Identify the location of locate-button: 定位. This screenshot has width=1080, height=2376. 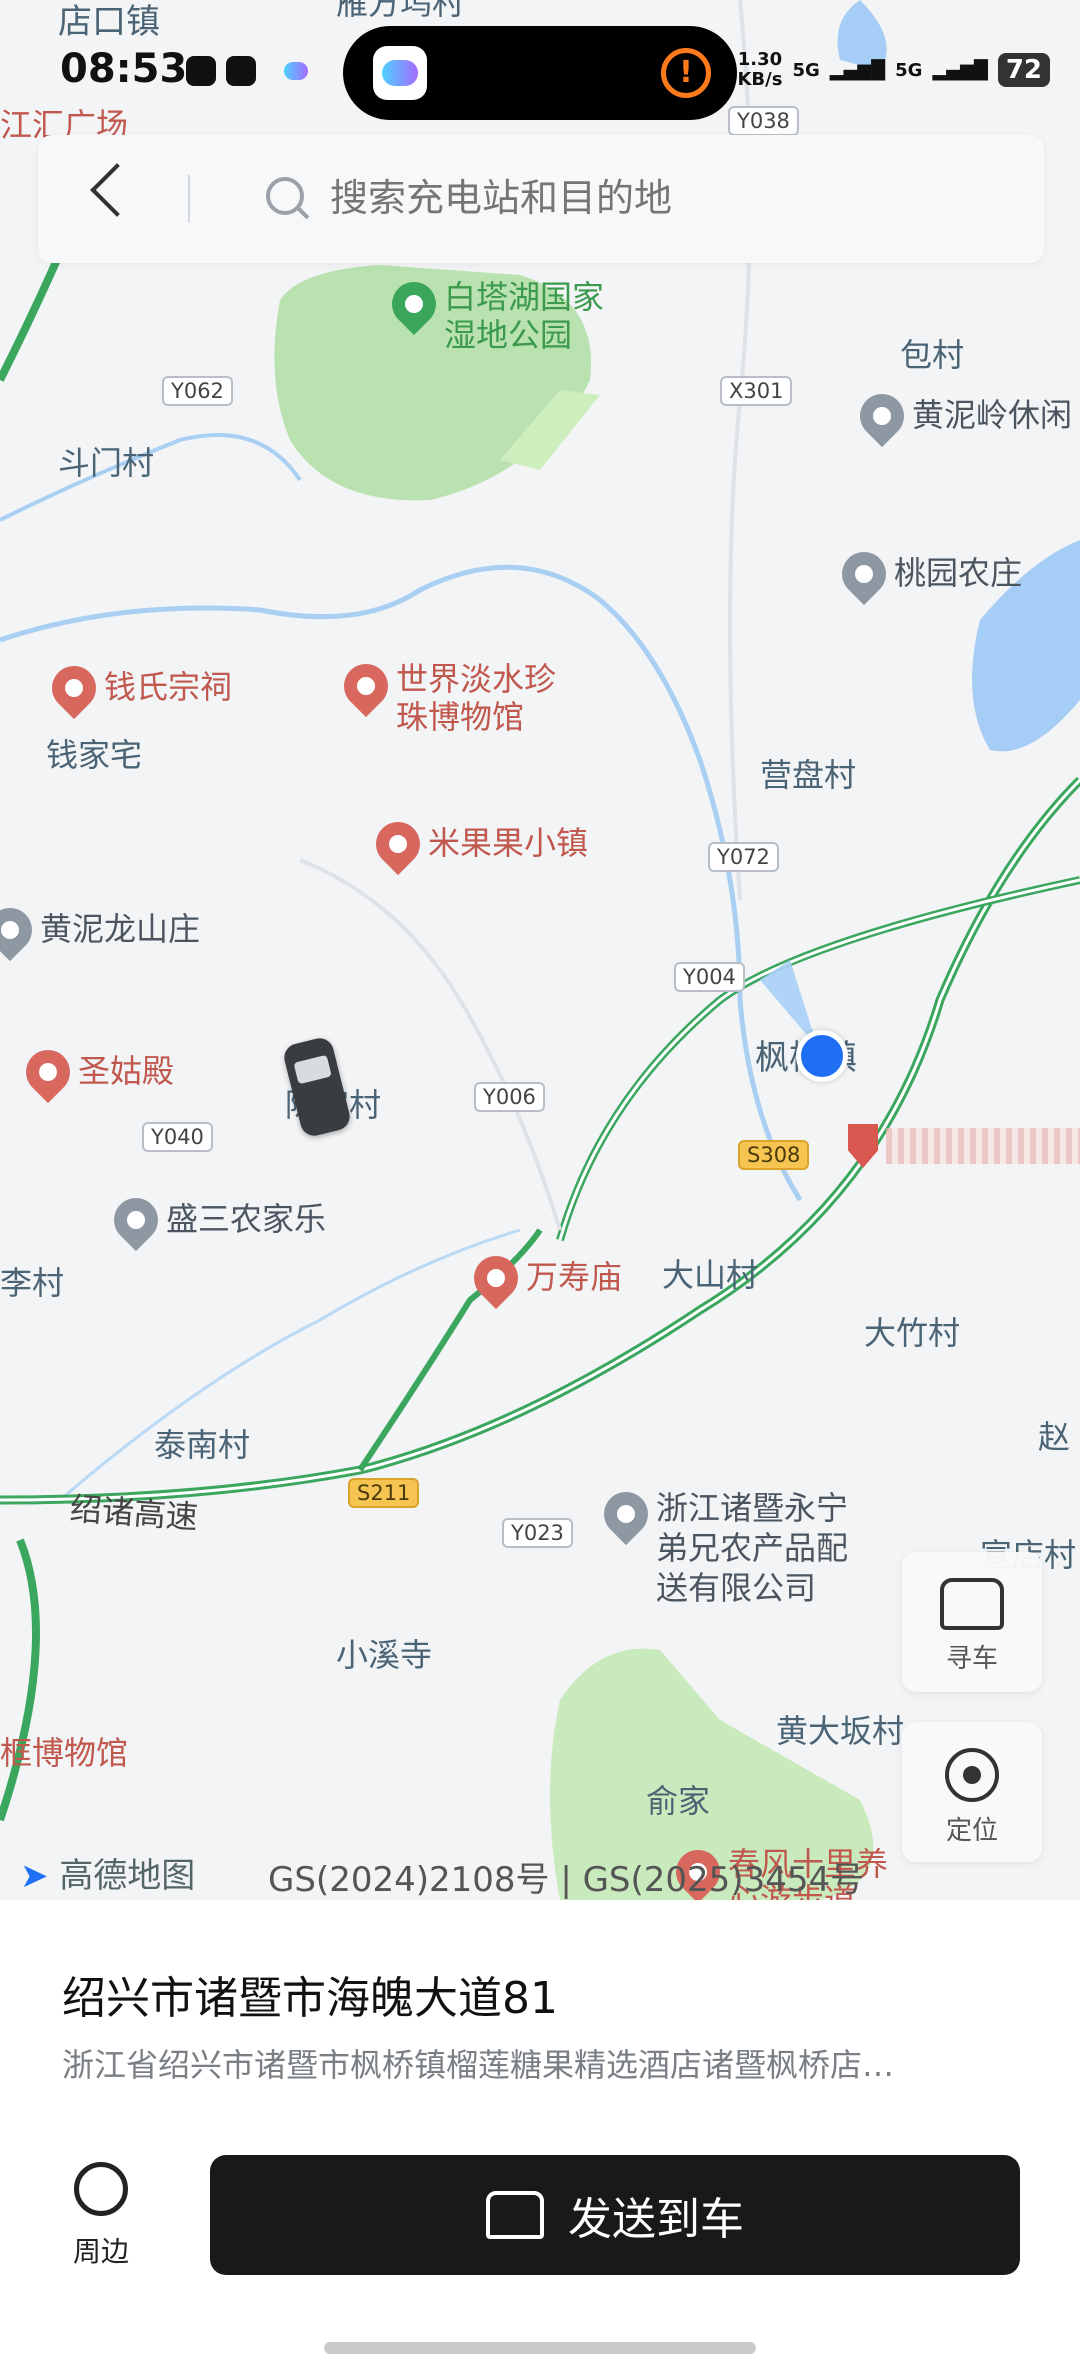
(972, 1792).